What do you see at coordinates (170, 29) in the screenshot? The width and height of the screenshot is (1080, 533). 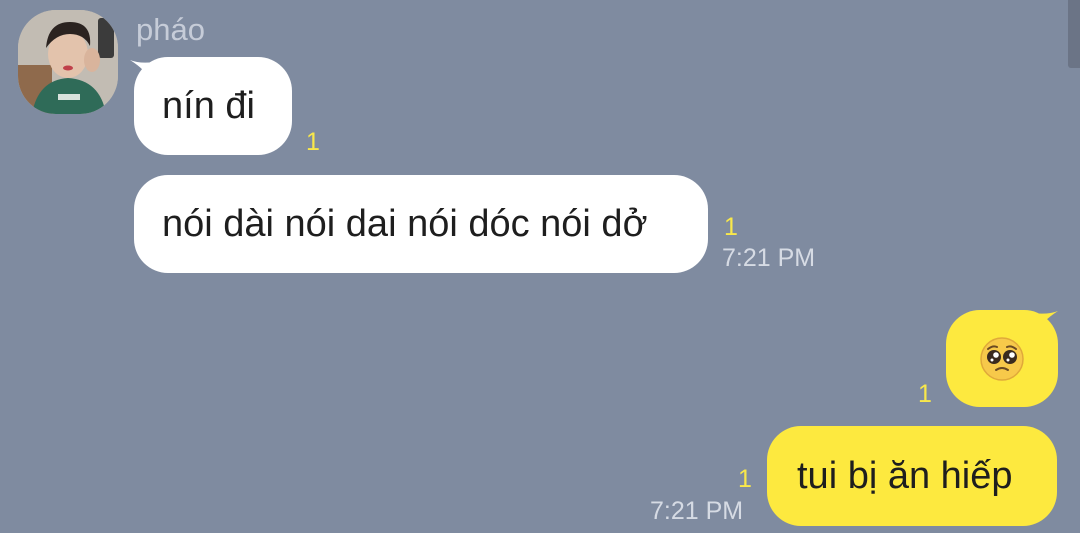 I see `sender-name: pháo` at bounding box center [170, 29].